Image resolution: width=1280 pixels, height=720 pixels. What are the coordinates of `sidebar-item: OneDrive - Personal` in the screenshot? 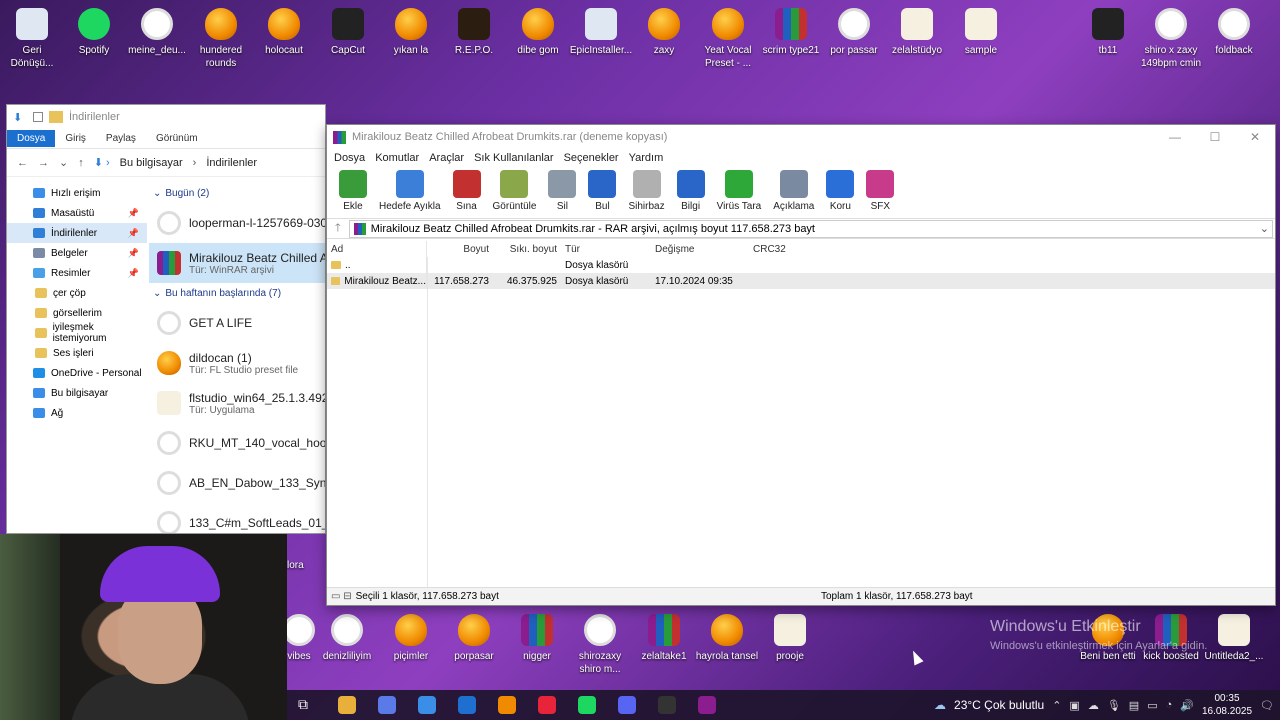 It's located at (77, 373).